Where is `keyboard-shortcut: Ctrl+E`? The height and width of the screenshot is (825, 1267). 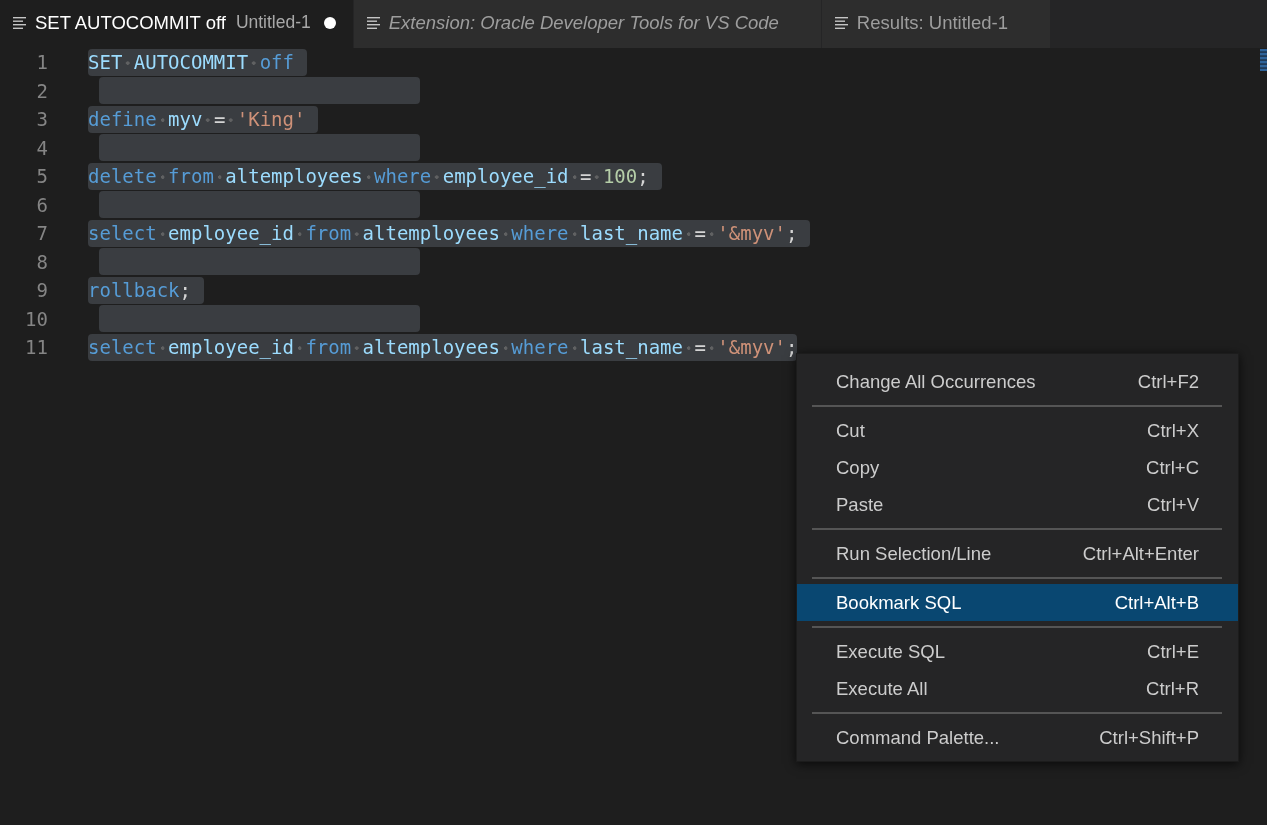
keyboard-shortcut: Ctrl+E is located at coordinates (1173, 651).